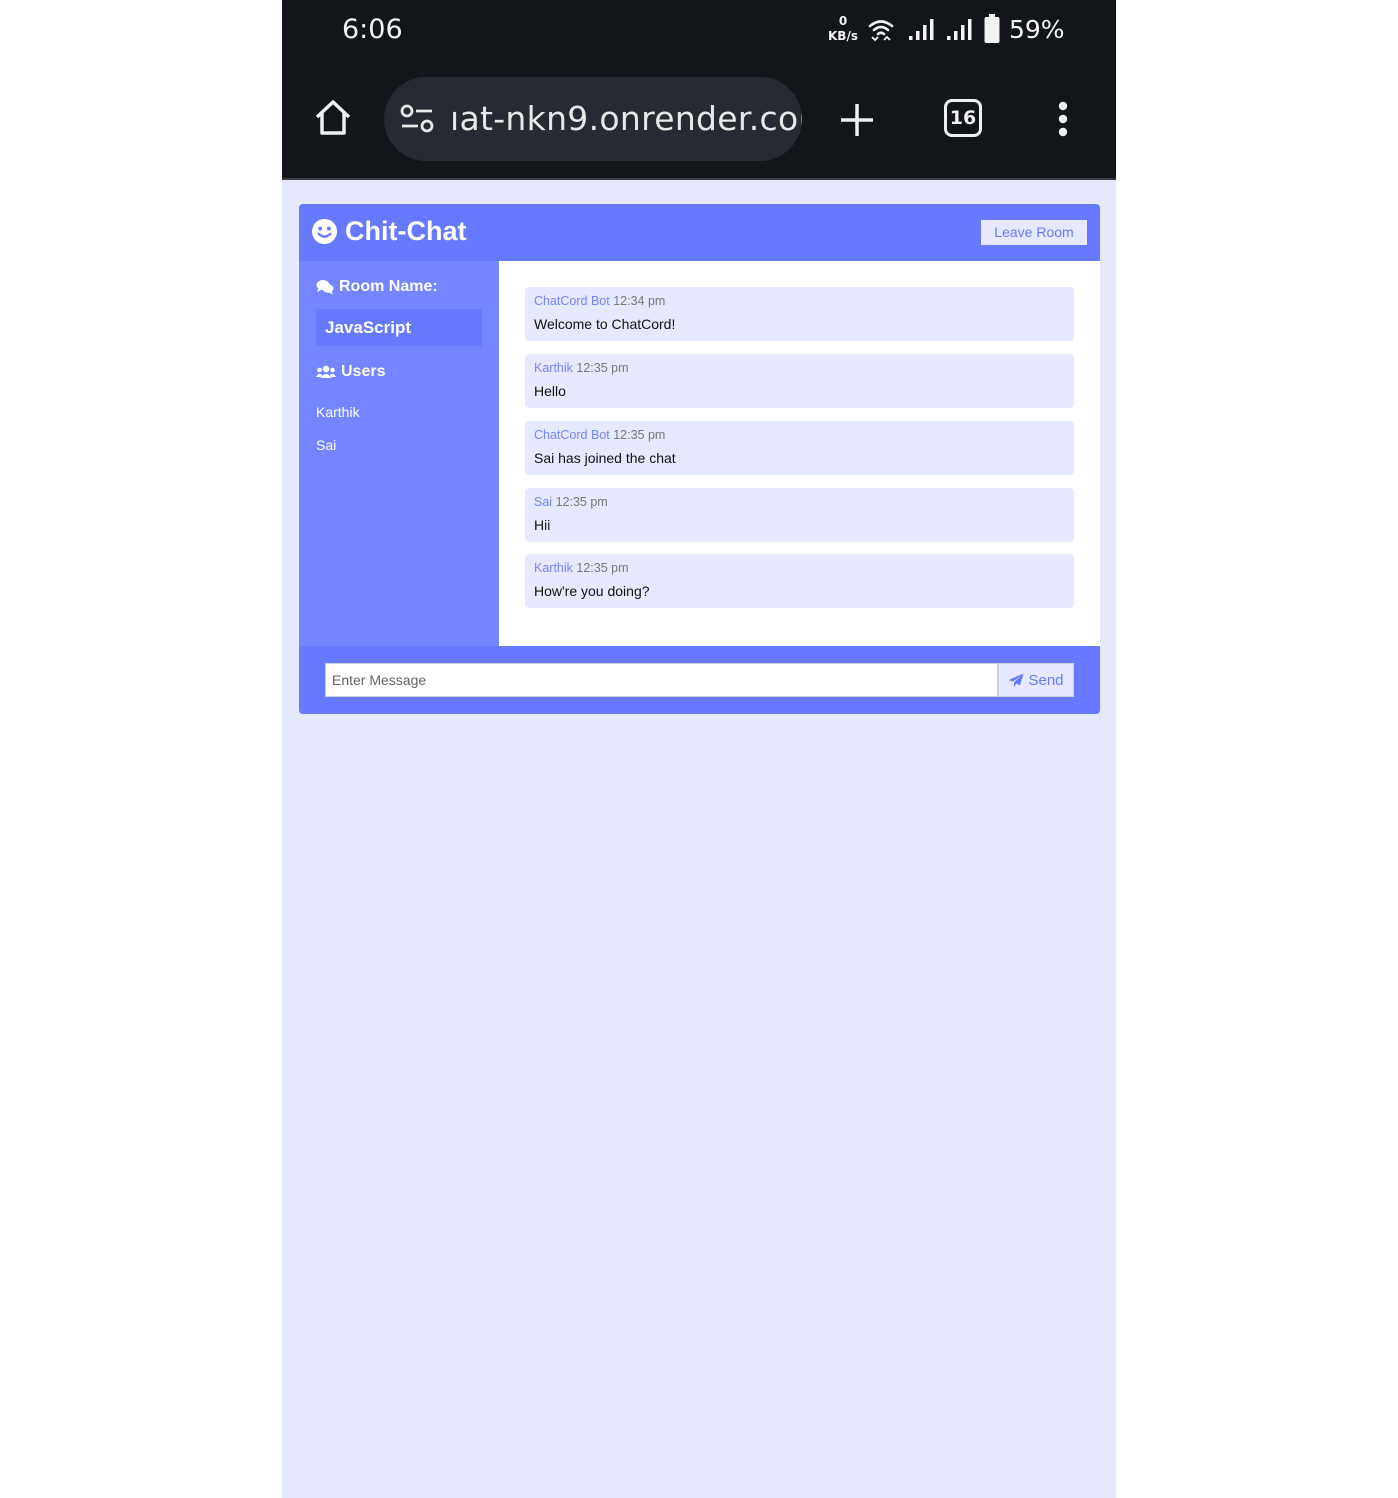 Image resolution: width=1398 pixels, height=1498 pixels. What do you see at coordinates (1016, 680) in the screenshot?
I see `paper-plane-icon` at bounding box center [1016, 680].